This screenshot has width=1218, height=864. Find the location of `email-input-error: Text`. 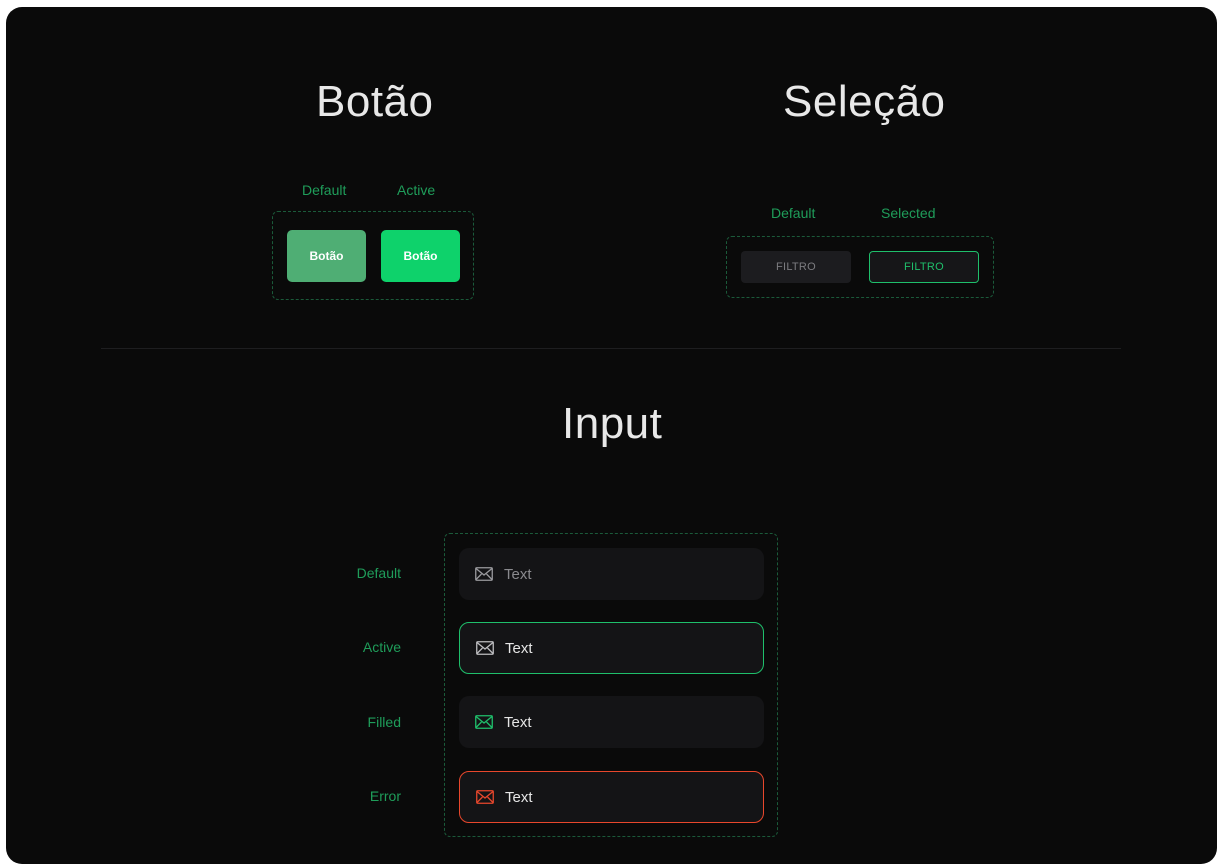

email-input-error: Text is located at coordinates (611, 797).